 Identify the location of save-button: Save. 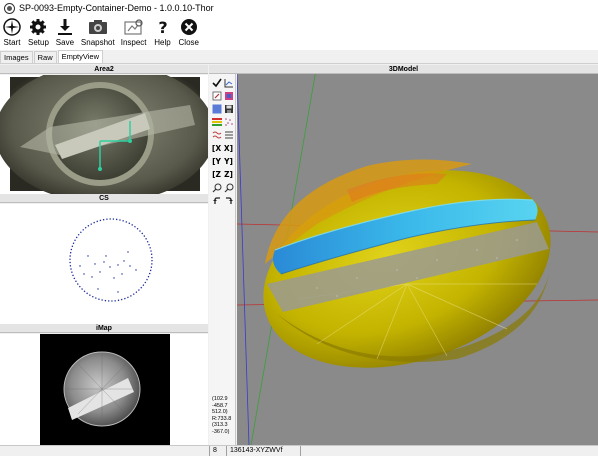
(65, 33).